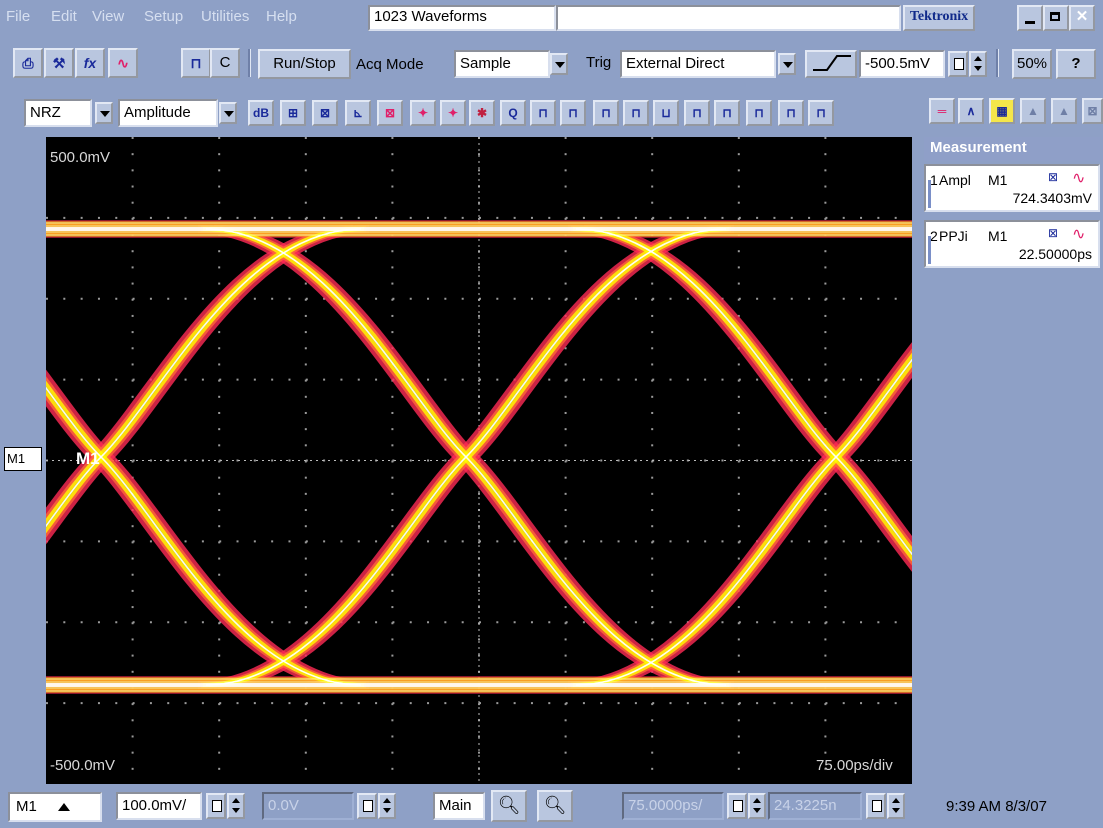 The height and width of the screenshot is (828, 1103). I want to click on amplitude-button: ⊠, so click(390, 113).